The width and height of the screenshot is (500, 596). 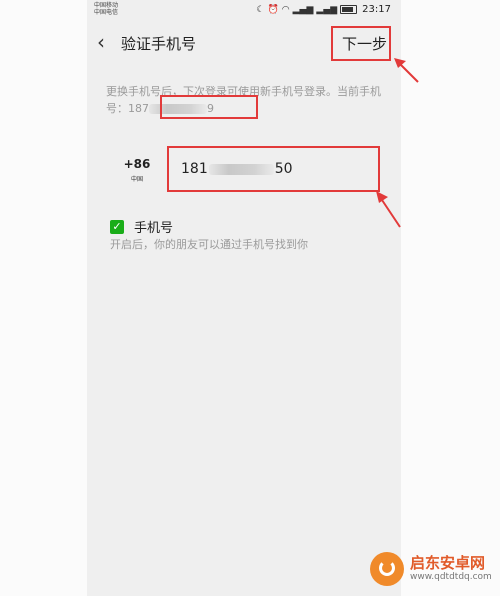 What do you see at coordinates (273, 9) in the screenshot?
I see `alarm-icon: ⏰` at bounding box center [273, 9].